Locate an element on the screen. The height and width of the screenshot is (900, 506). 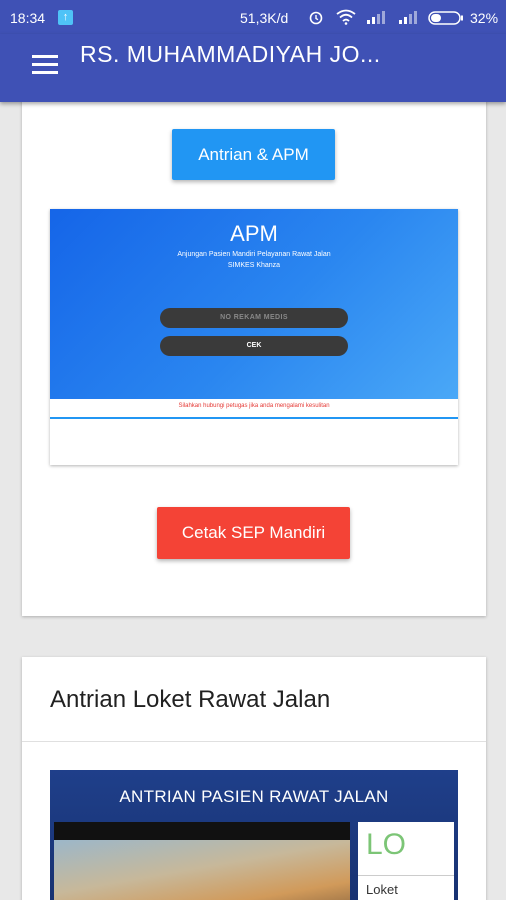
medical-record-input: NO REKAM MEDIS is located at coordinates (254, 318).